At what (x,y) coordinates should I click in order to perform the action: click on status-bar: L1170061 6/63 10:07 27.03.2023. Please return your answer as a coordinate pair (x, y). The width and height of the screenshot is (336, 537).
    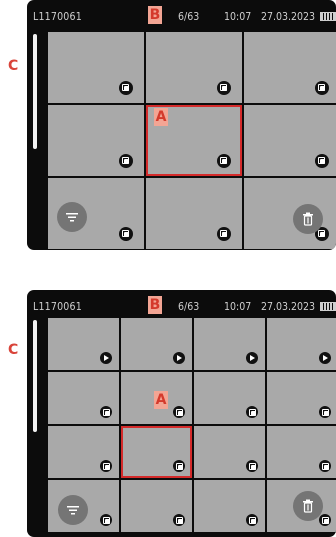
    Looking at the image, I should click on (181, 16).